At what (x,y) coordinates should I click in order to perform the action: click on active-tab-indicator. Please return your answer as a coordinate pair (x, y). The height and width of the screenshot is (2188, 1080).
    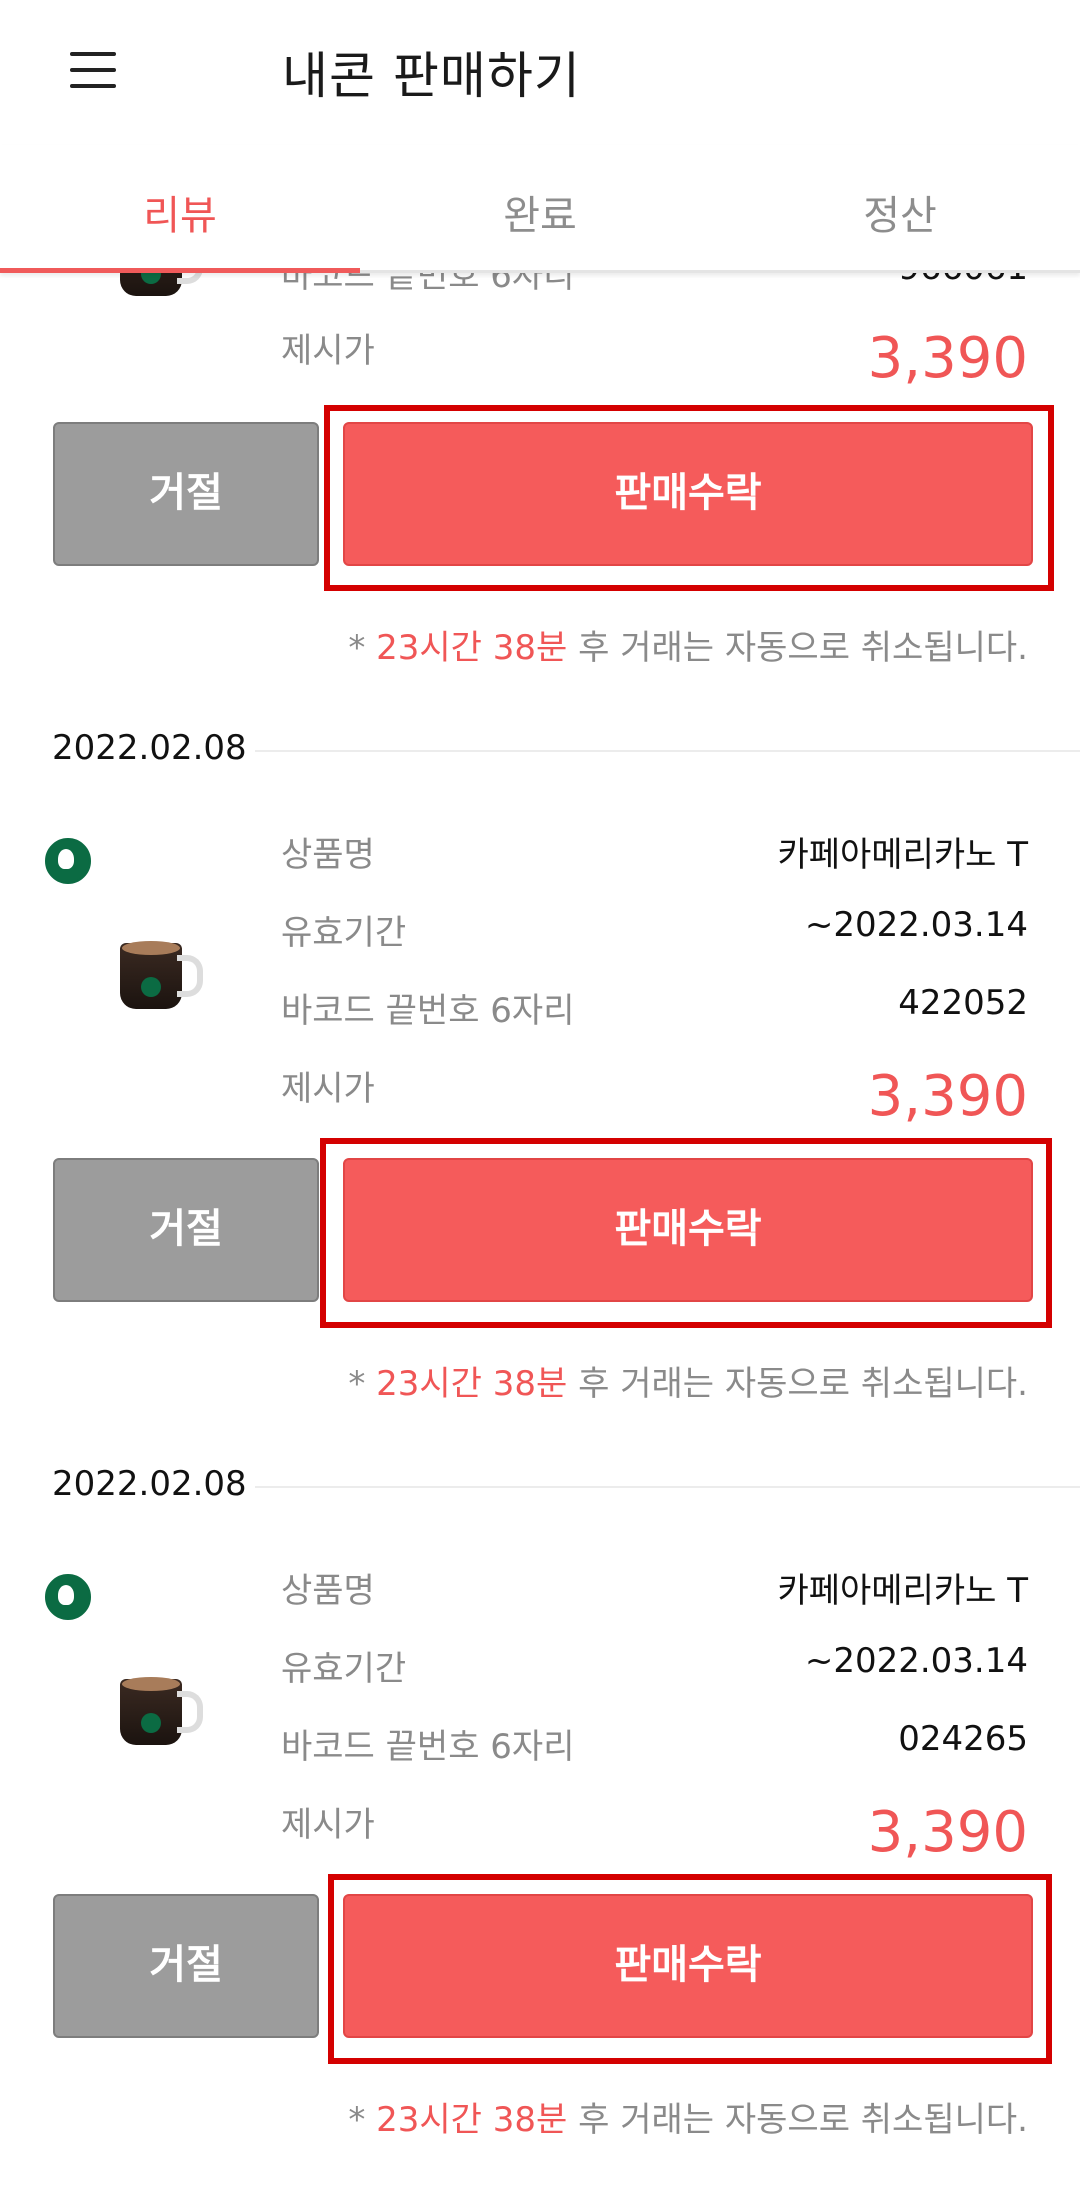
    Looking at the image, I should click on (180, 270).